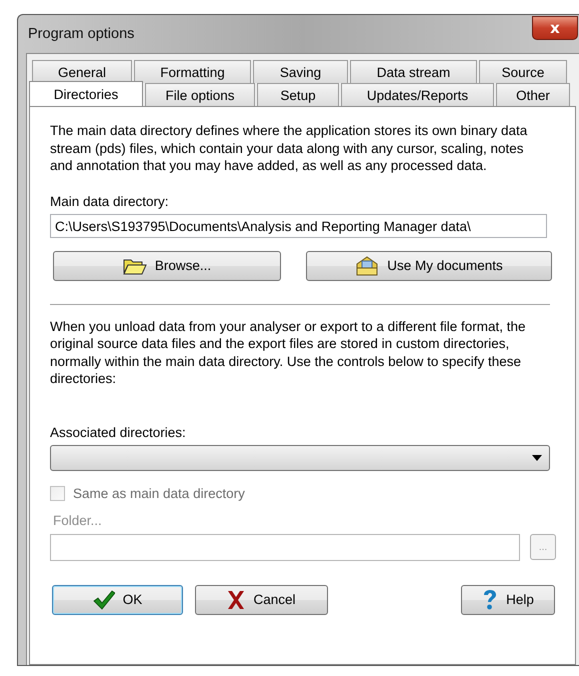  What do you see at coordinates (508, 599) in the screenshot?
I see `dialog-button: Help` at bounding box center [508, 599].